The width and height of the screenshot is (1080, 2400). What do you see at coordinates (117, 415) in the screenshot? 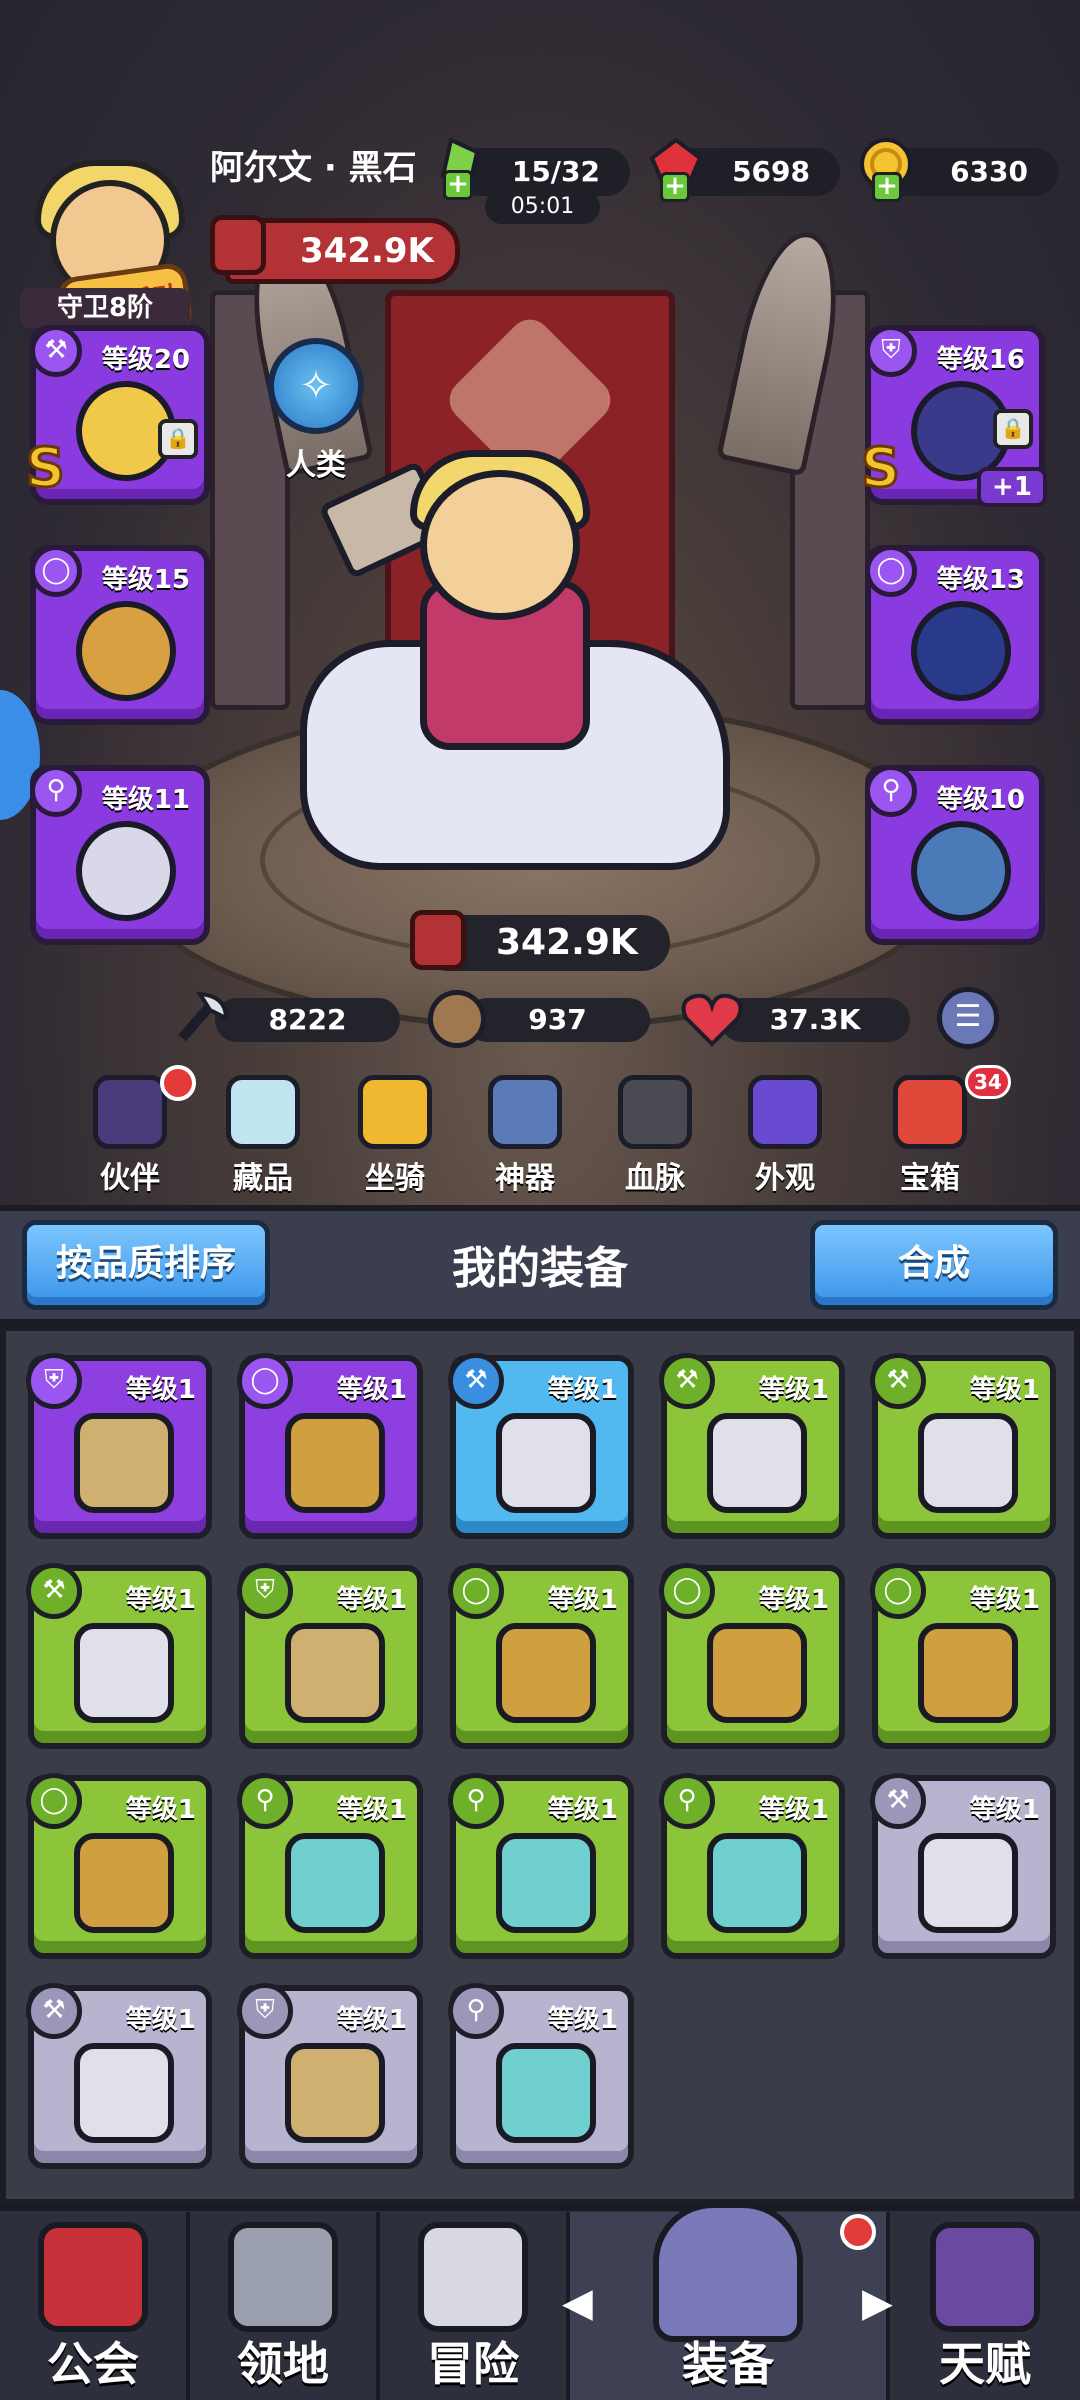
I see `equip-slot-weapon: ⚒ 等级20 🔒 S` at bounding box center [117, 415].